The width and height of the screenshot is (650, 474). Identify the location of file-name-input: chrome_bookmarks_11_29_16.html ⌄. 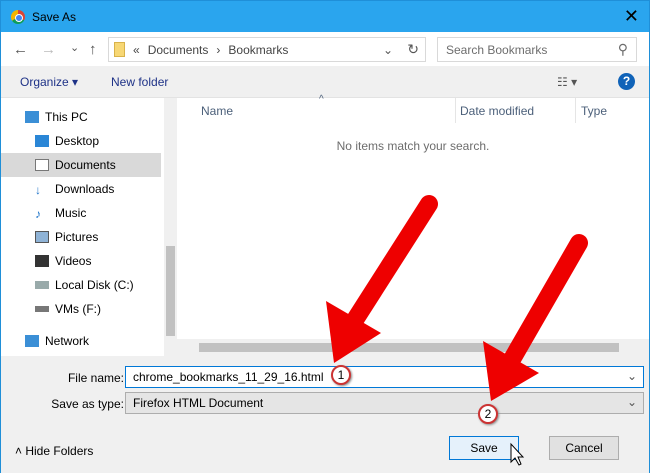
(384, 377).